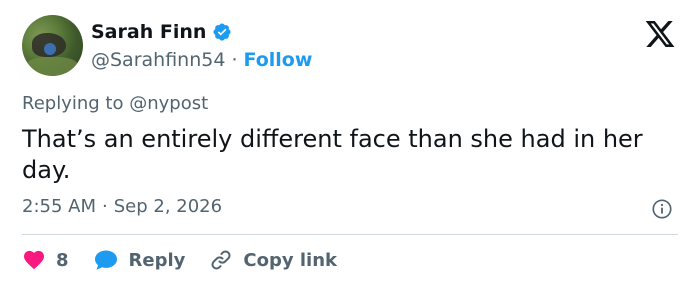 The width and height of the screenshot is (700, 287). I want to click on reply-mention: @nypost, so click(168, 103).